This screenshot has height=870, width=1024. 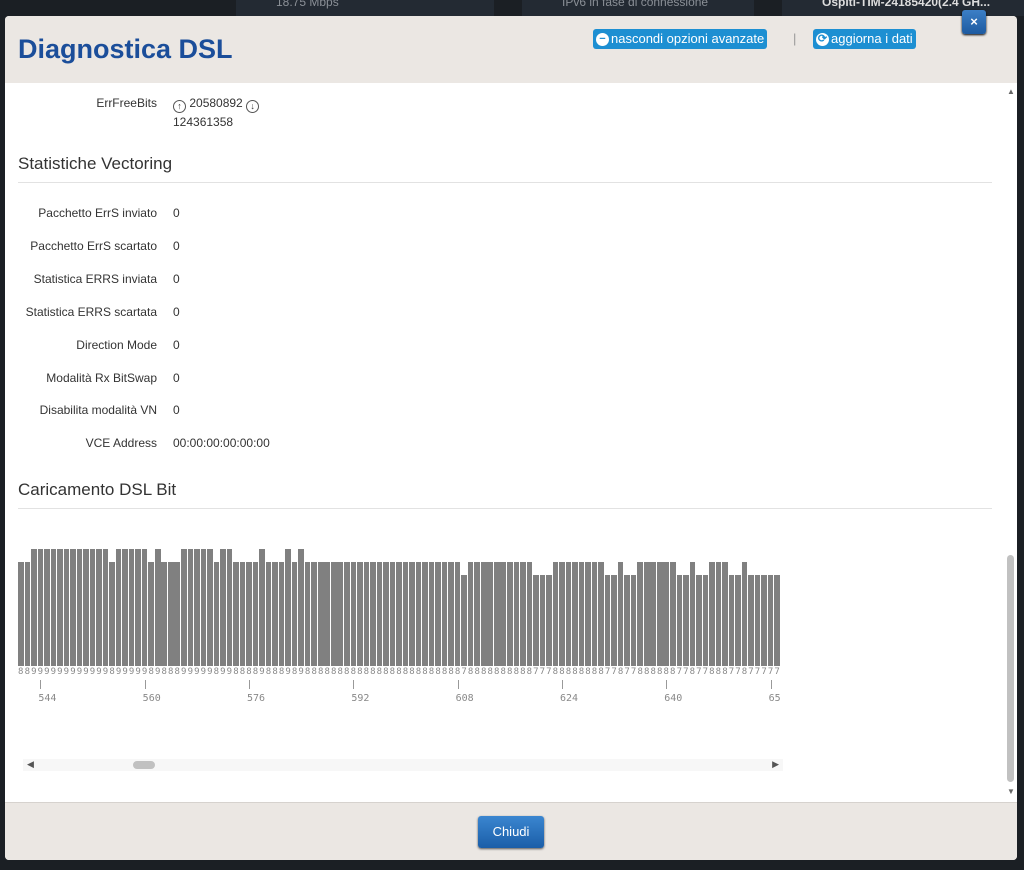 What do you see at coordinates (216, 113) in the screenshot?
I see `errfreebits-value: ↑ 20580892 ↓ 124361358` at bounding box center [216, 113].